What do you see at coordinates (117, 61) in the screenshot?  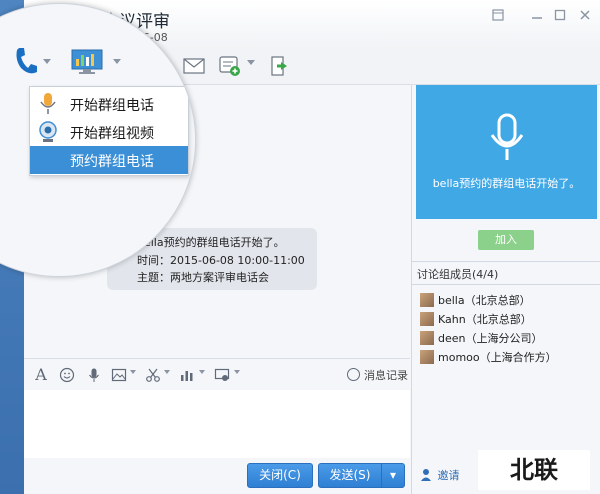 I see `screen-share-dropdown-caret` at bounding box center [117, 61].